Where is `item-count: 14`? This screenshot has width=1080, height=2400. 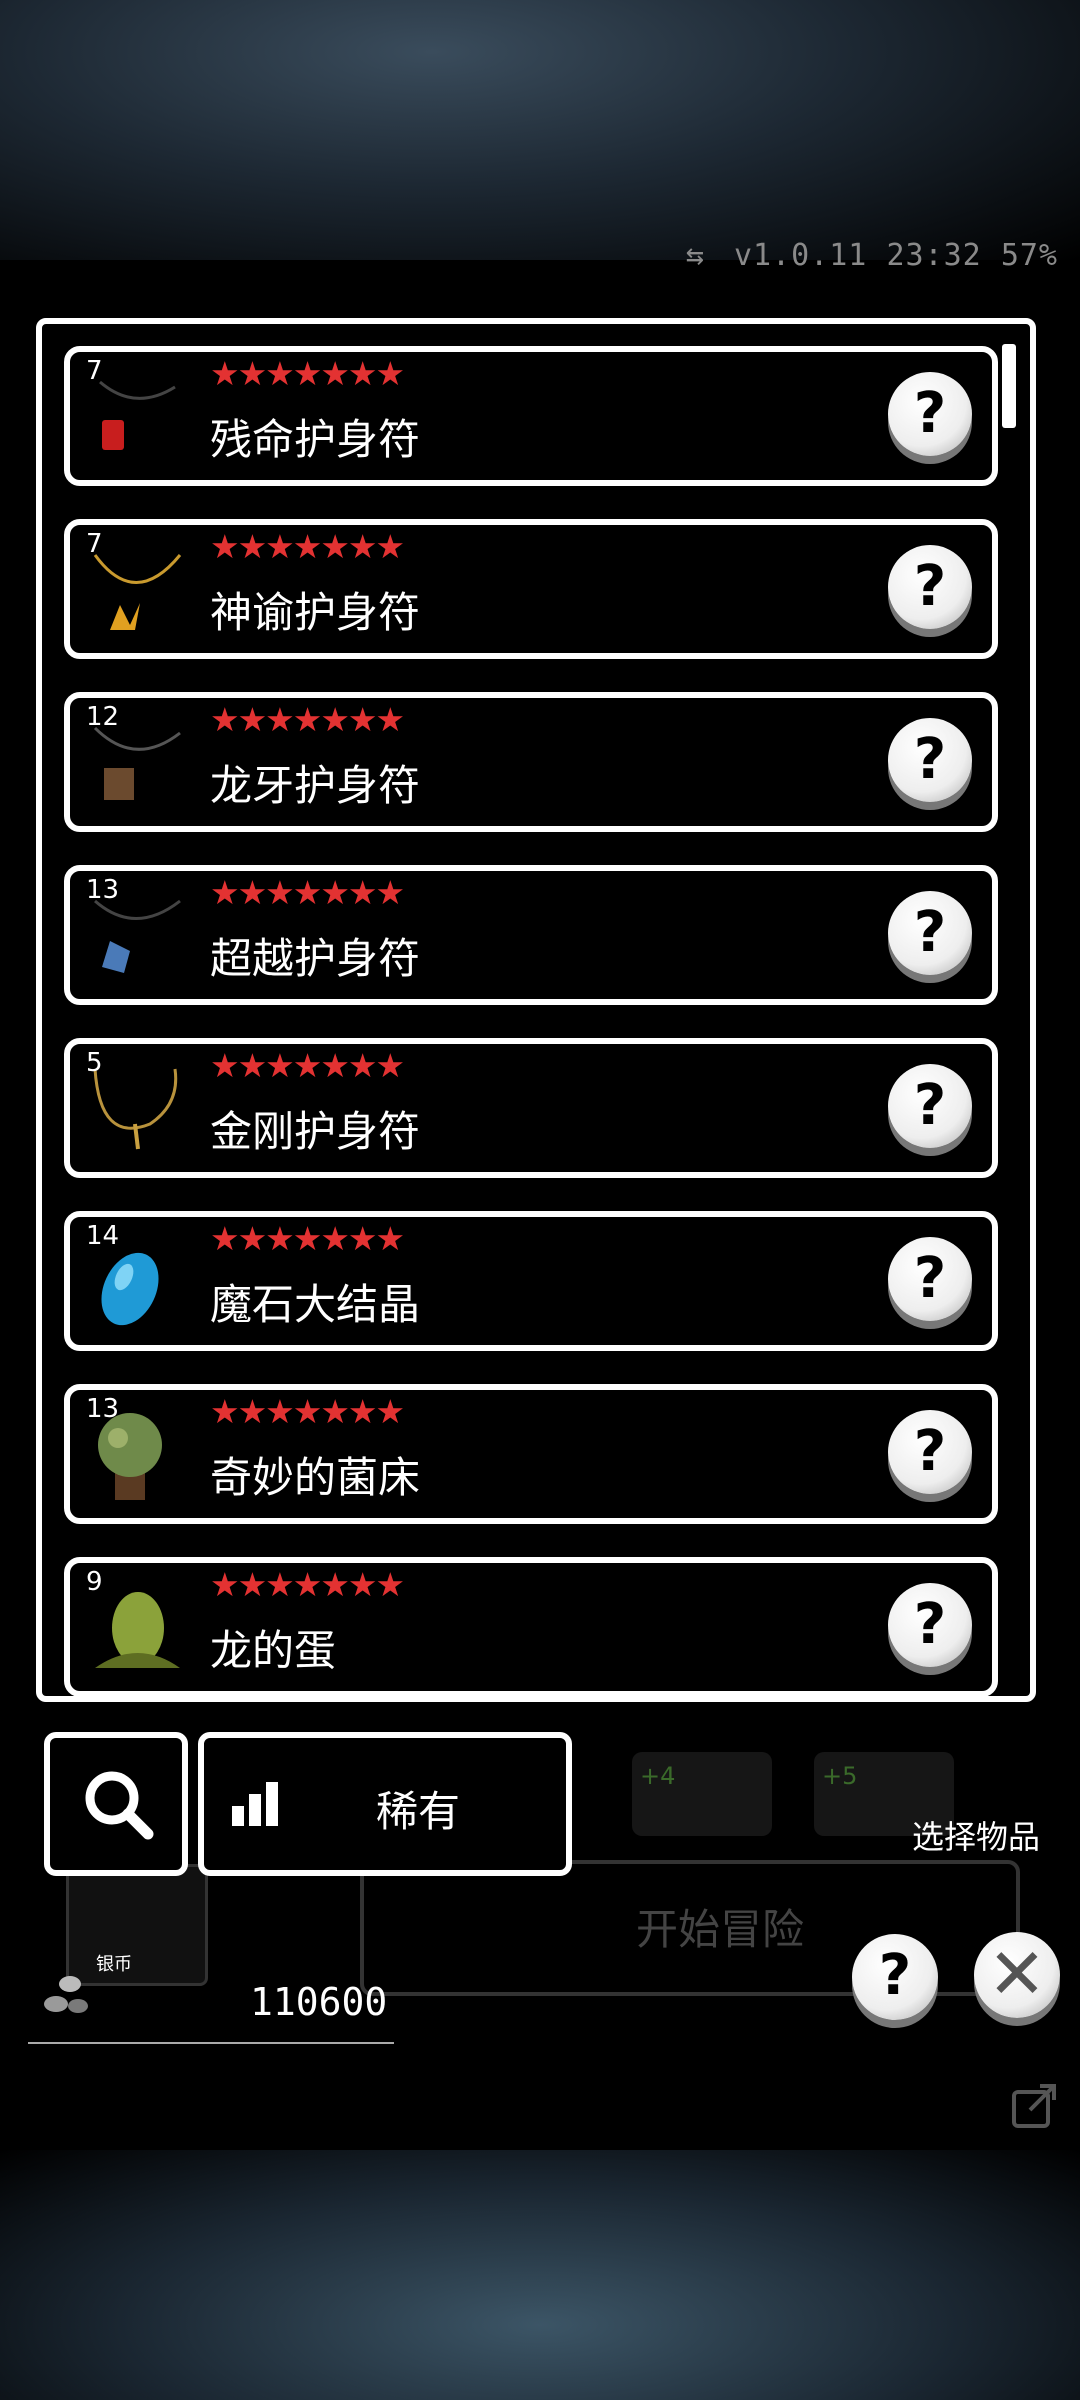
item-count: 14 is located at coordinates (103, 1236).